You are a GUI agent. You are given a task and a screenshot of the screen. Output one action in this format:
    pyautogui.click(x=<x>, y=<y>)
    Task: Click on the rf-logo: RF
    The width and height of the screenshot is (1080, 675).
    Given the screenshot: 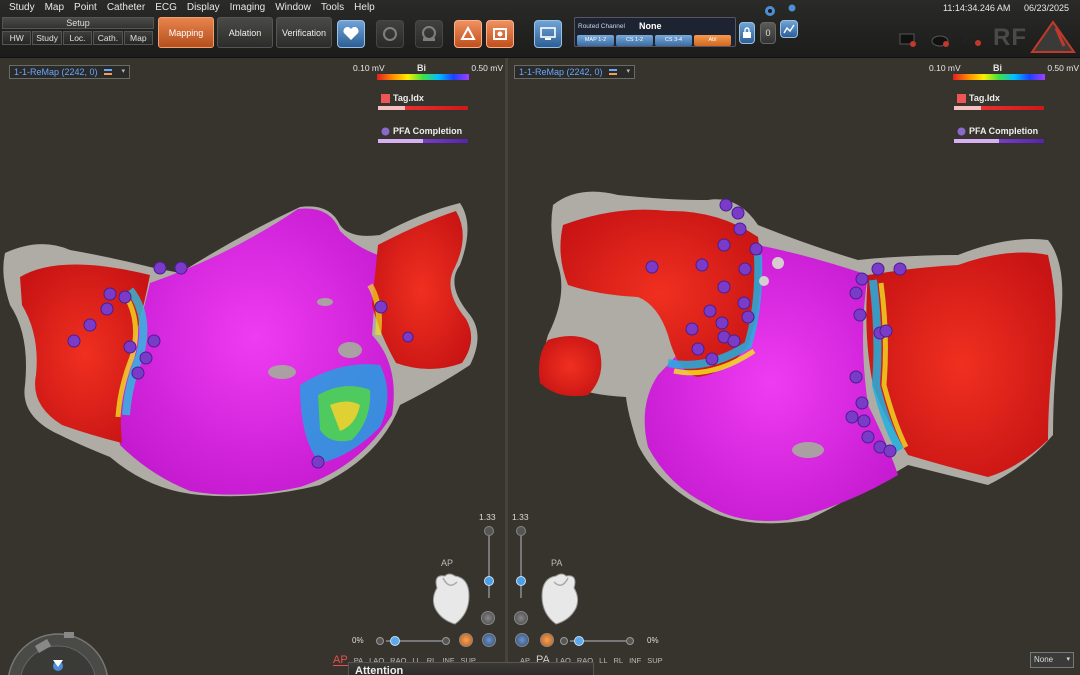 What is the action you would take?
    pyautogui.click(x=1010, y=37)
    